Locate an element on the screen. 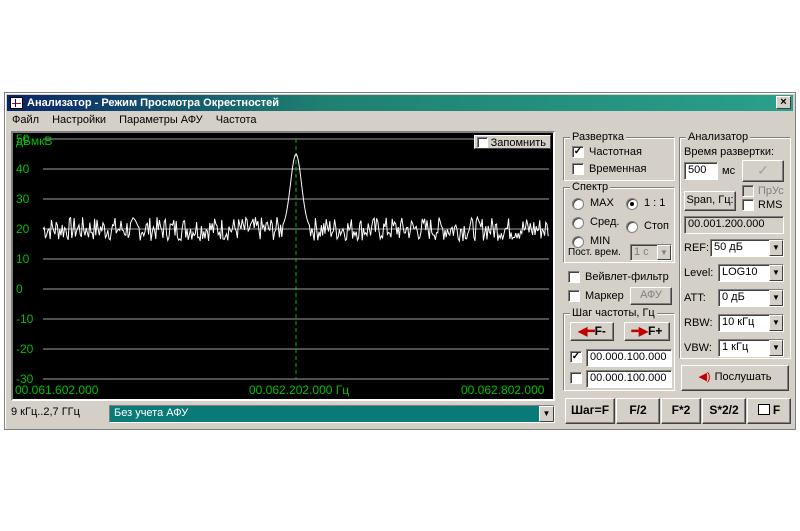 The width and height of the screenshot is (800, 531). span-button: Span, Гц: is located at coordinates (710, 201).